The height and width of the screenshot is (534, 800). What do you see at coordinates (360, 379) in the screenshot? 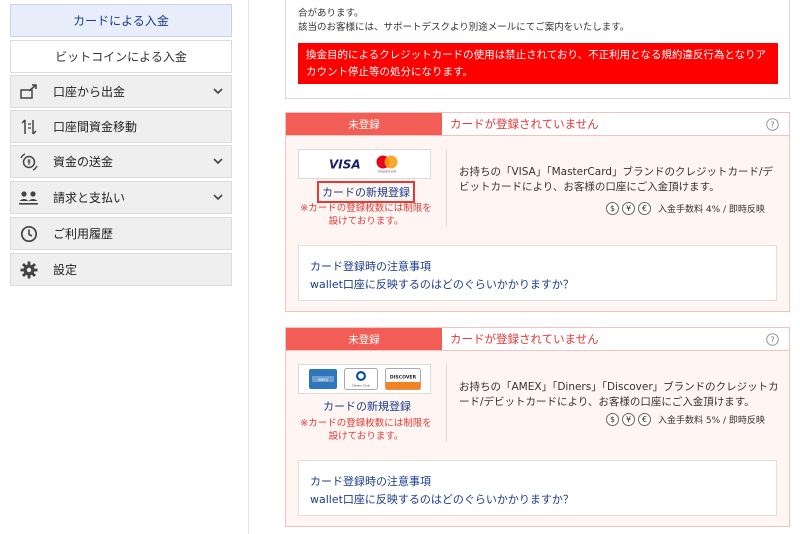
I see `diners-logo: Diners Club` at bounding box center [360, 379].